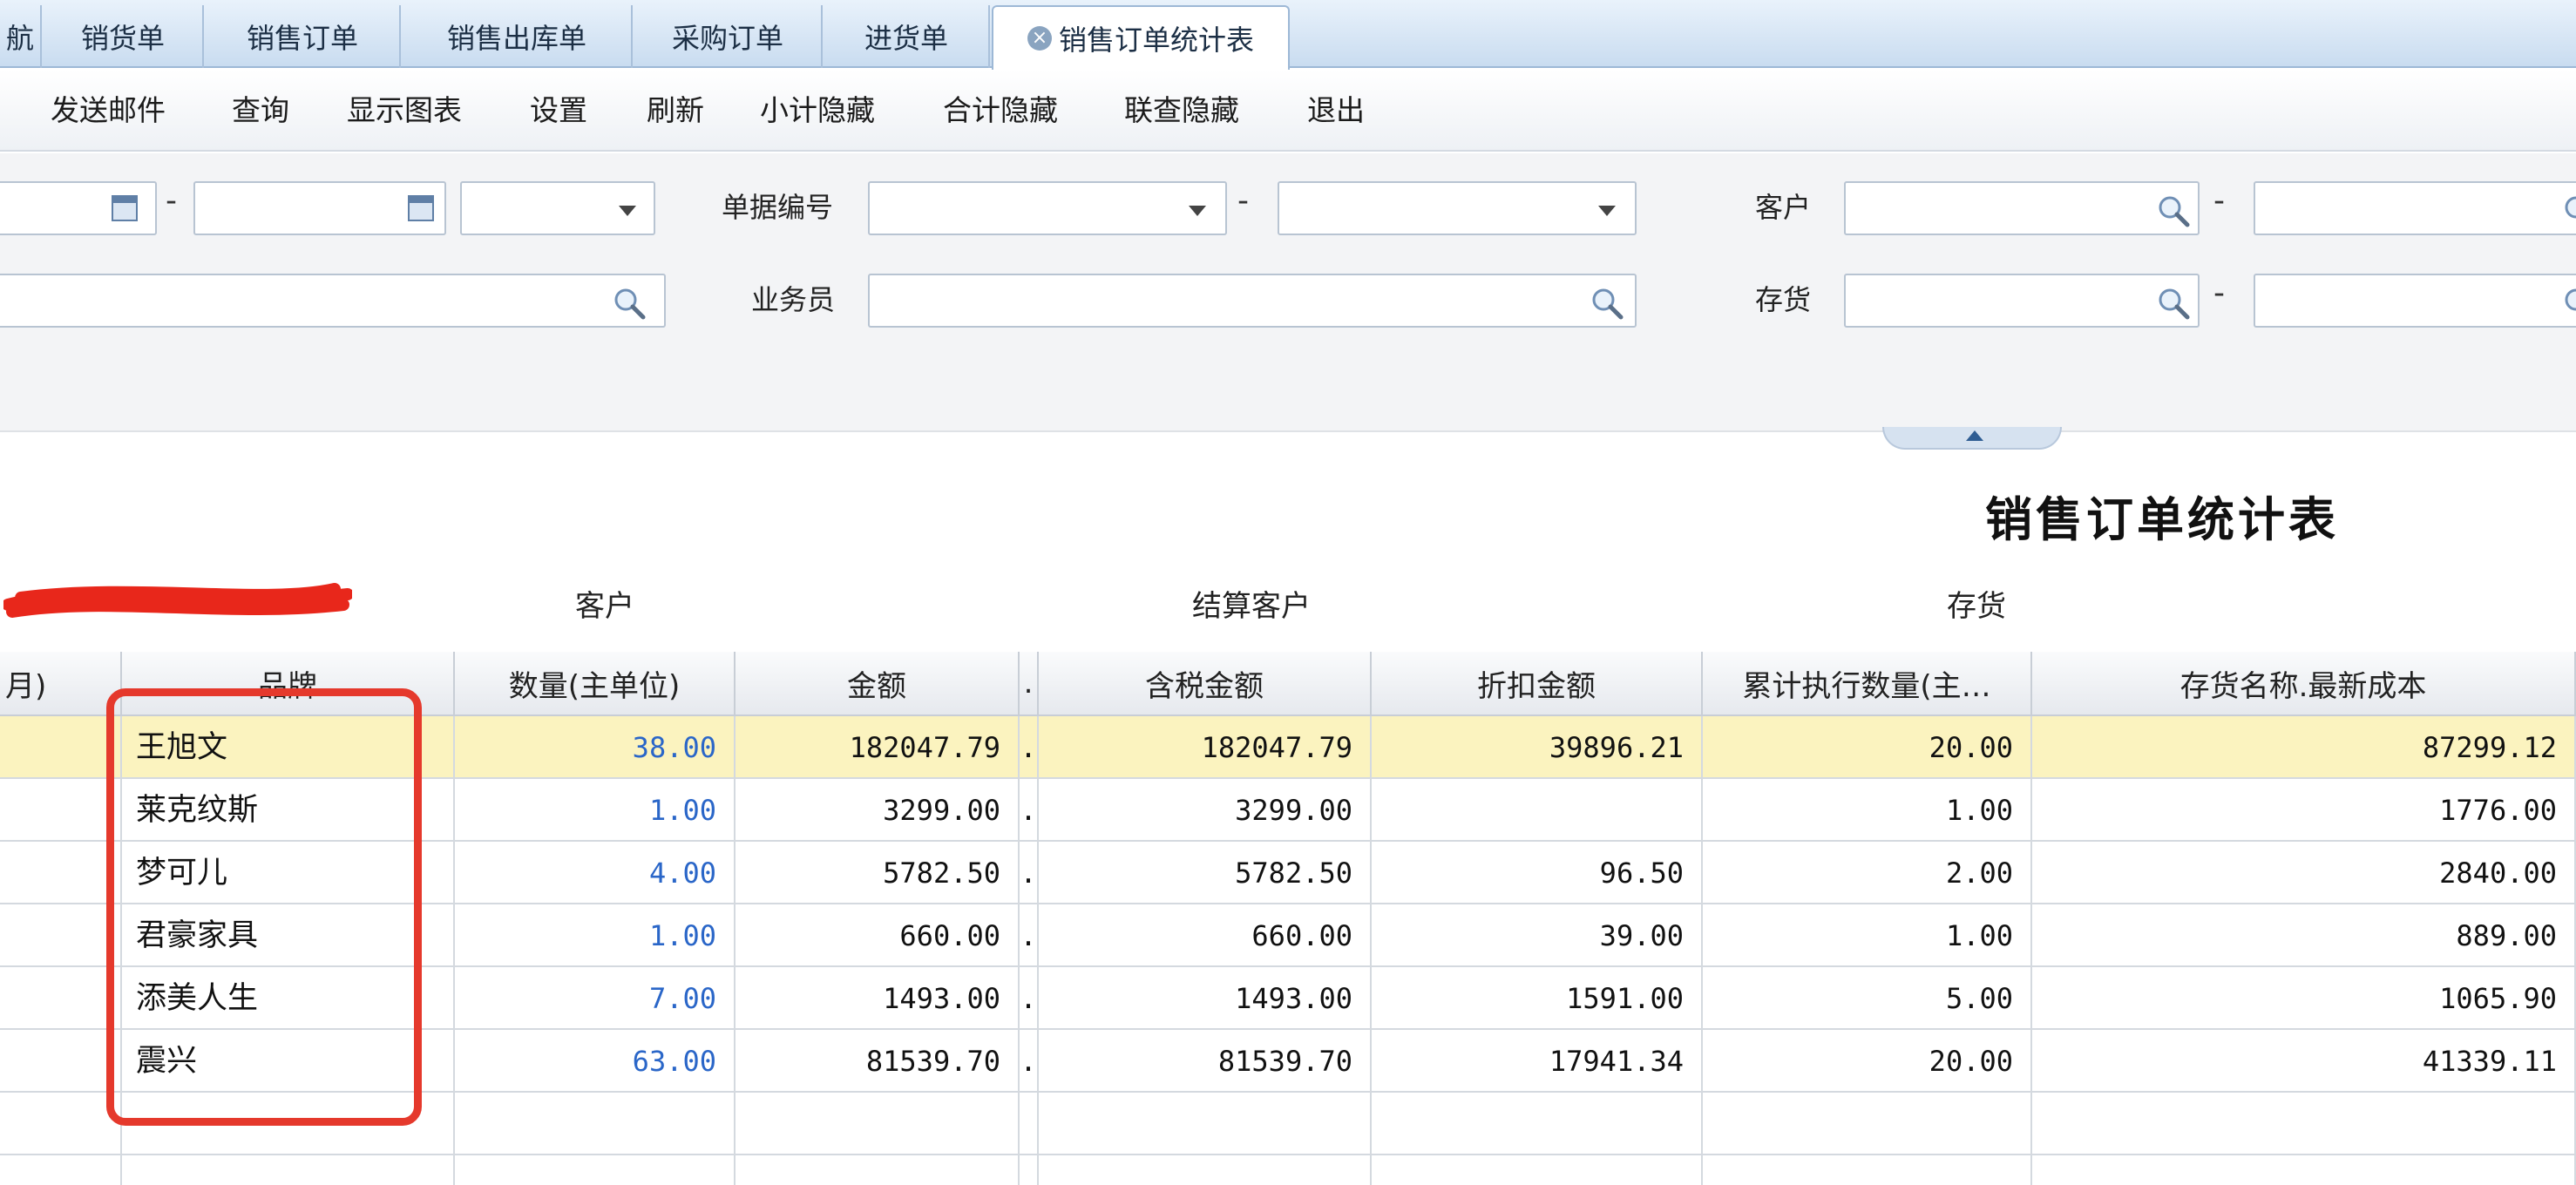  Describe the element at coordinates (319, 208) in the screenshot. I see `date-to-input` at that location.